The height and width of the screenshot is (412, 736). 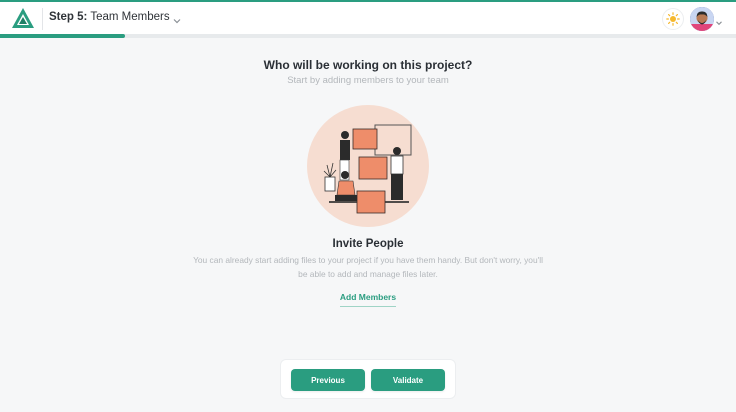 What do you see at coordinates (368, 65) in the screenshot?
I see `page-title: Who will be working on this project?` at bounding box center [368, 65].